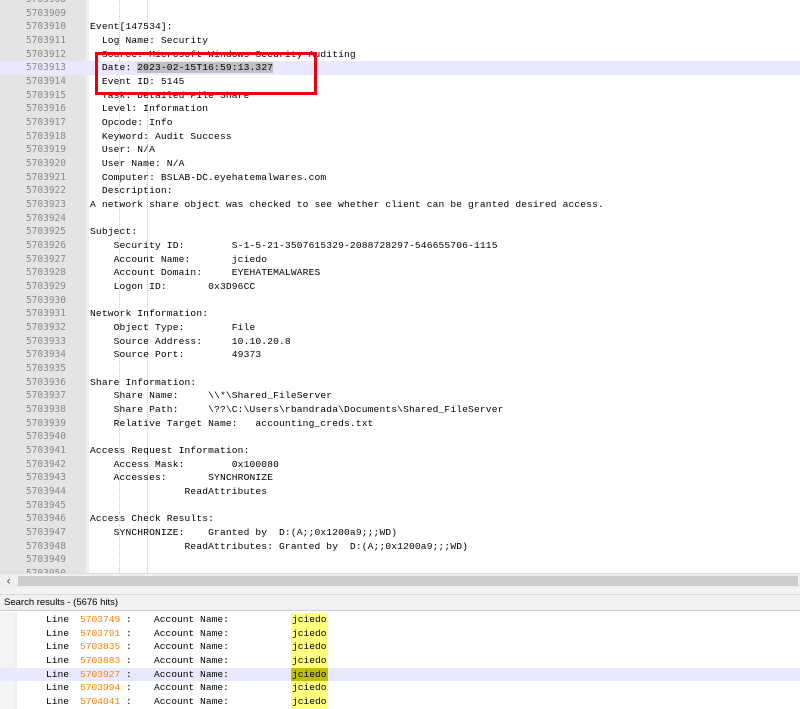 The height and width of the screenshot is (709, 800). Describe the element at coordinates (400, 219) in the screenshot. I see `editor-line: 5703924` at that location.